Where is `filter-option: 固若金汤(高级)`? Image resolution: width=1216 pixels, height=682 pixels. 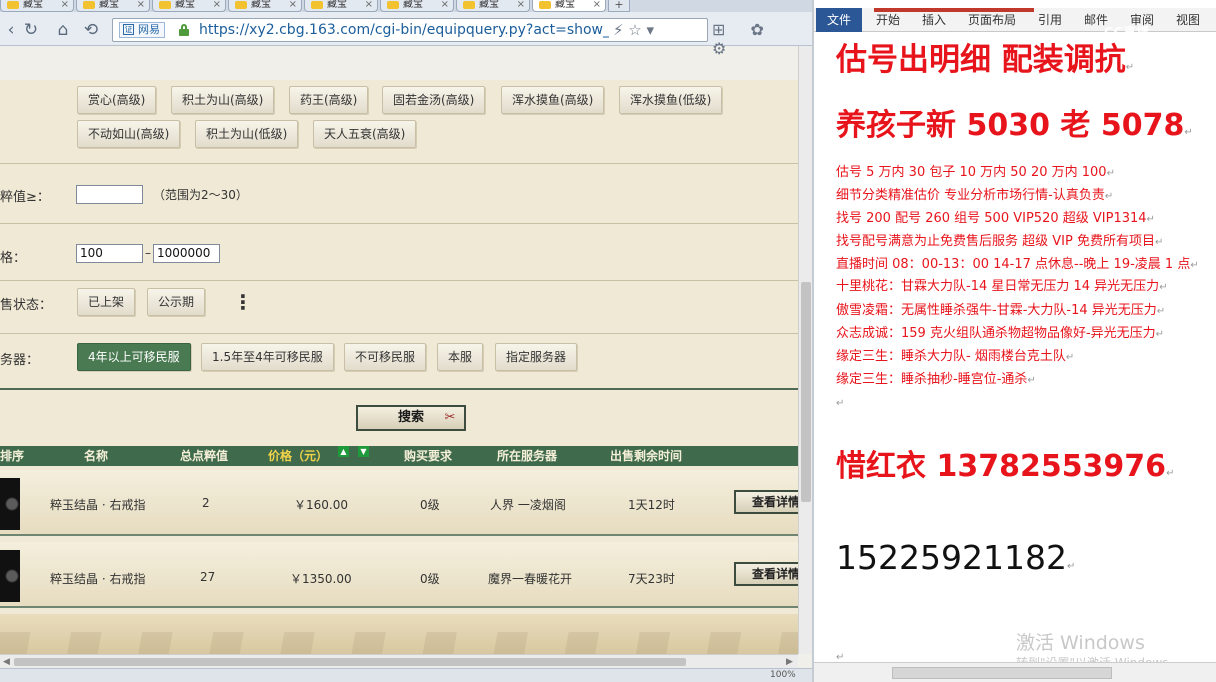
filter-option: 固若金汤(高级) is located at coordinates (434, 100).